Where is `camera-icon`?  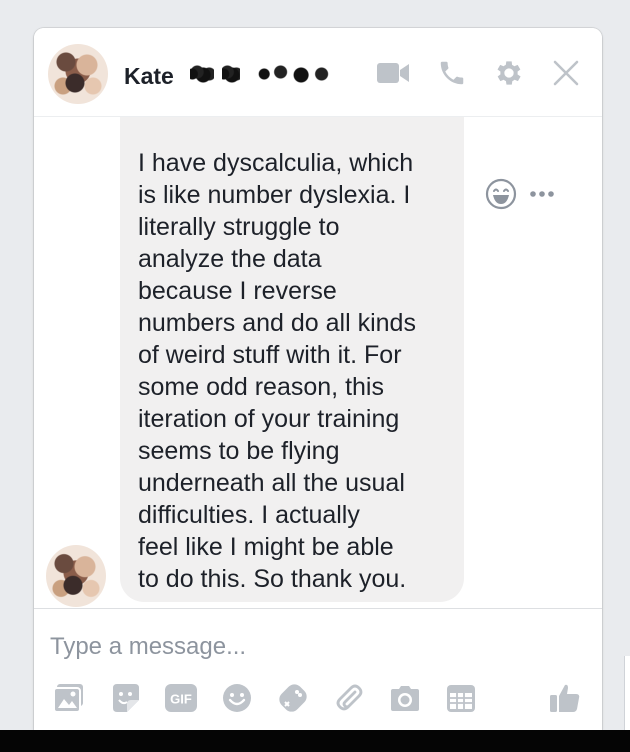
camera-icon is located at coordinates (405, 698).